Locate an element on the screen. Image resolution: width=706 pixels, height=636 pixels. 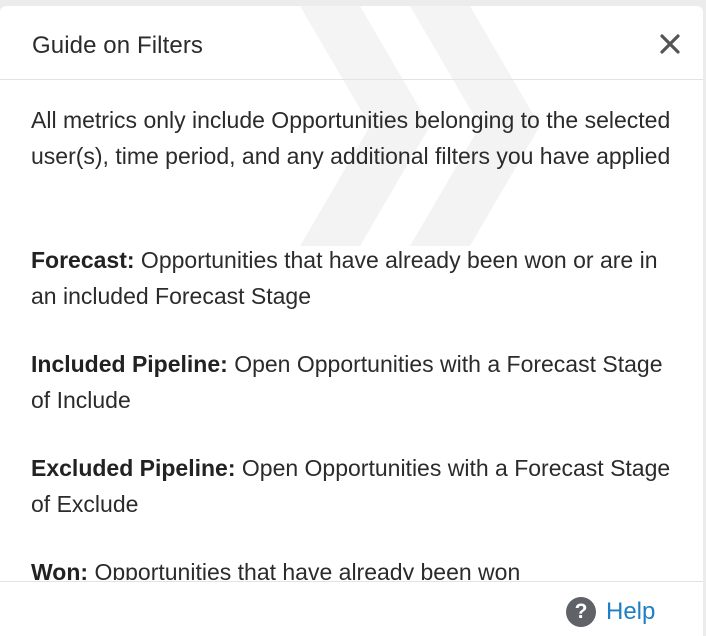
definition-term: Included Pipeline: is located at coordinates (129, 364).